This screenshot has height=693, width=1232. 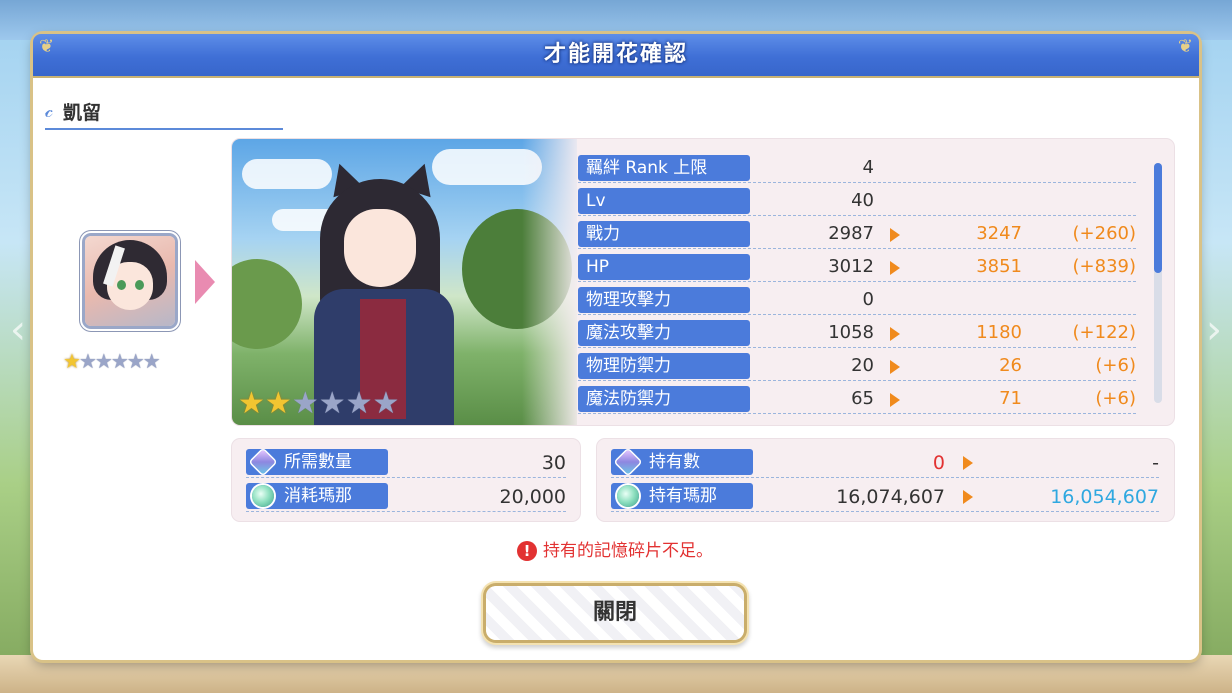 I want to click on next-star-rating: ★★★★★★, so click(x=318, y=404).